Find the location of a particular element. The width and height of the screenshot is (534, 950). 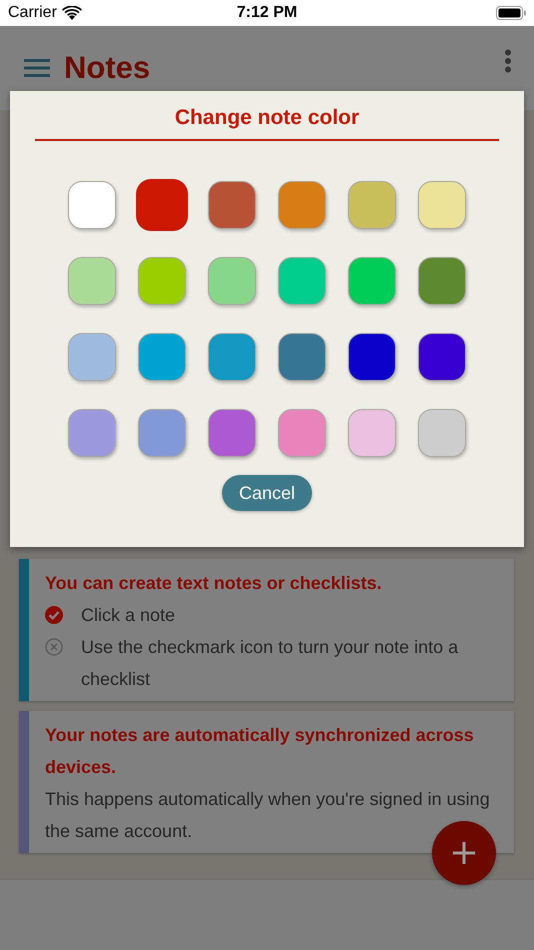

menu-icon is located at coordinates (37, 68).